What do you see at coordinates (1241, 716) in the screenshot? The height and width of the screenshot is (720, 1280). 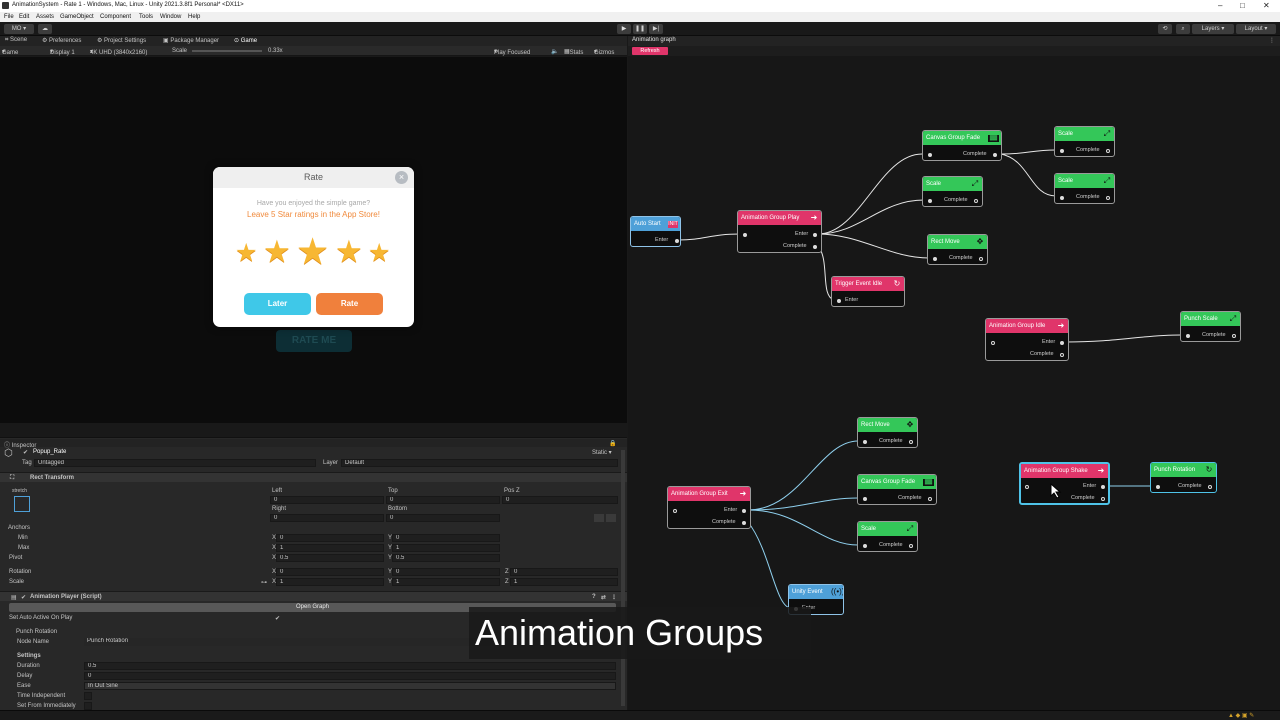 I see `status-icons: ▲ ◆ ▣ ✎` at bounding box center [1241, 716].